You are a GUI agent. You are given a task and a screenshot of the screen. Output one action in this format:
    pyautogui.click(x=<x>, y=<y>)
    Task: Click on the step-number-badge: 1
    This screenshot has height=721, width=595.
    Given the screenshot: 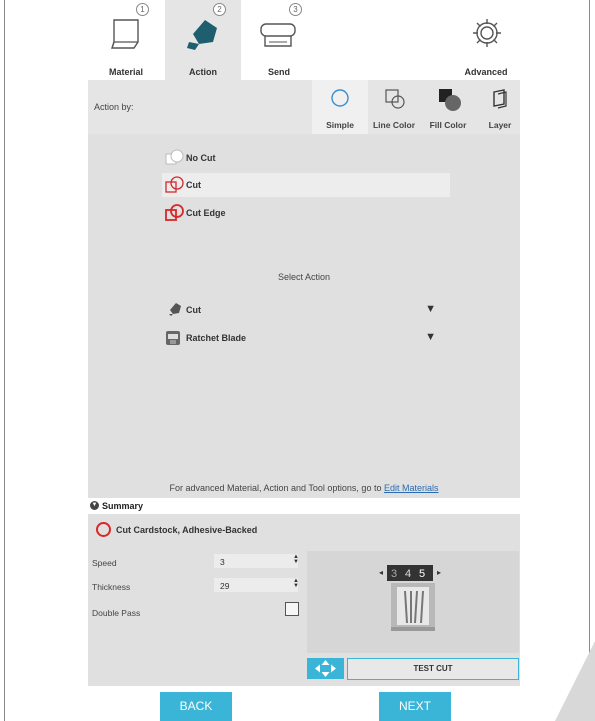 What is the action you would take?
    pyautogui.click(x=142, y=9)
    